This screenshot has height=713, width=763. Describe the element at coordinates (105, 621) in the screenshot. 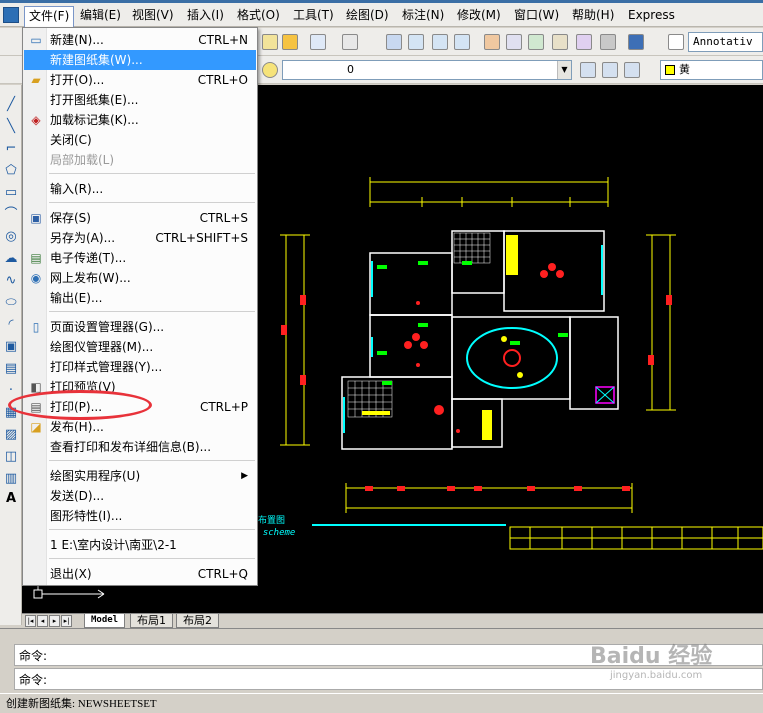

I see `tab-model: Model` at that location.